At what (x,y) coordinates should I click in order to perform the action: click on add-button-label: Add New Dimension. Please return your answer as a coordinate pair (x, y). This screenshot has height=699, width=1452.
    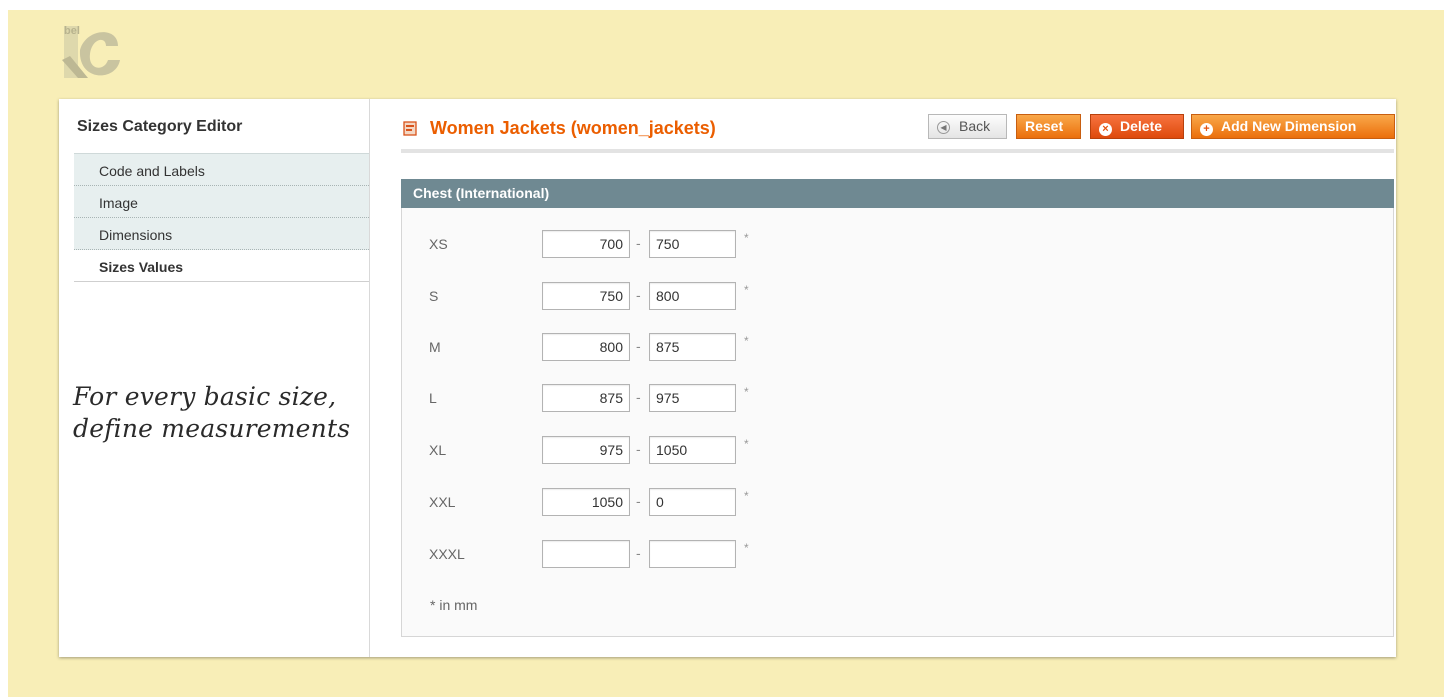
    Looking at the image, I should click on (1289, 126).